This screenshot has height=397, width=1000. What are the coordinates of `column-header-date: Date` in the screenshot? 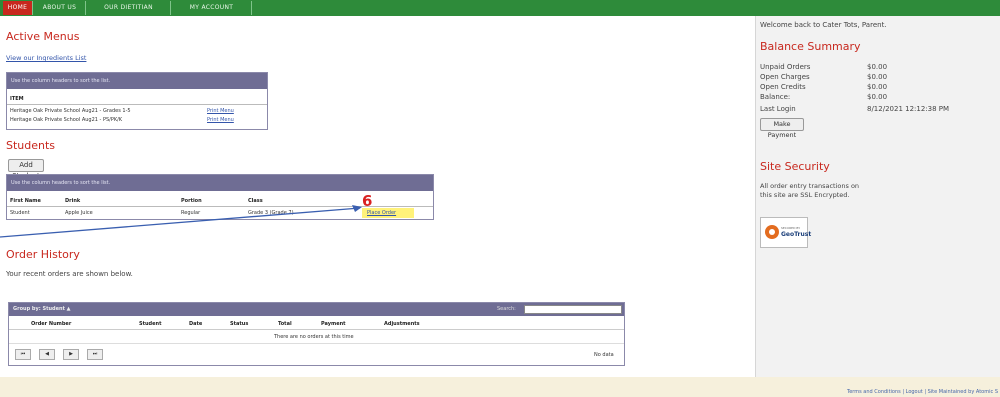 It's located at (195, 324).